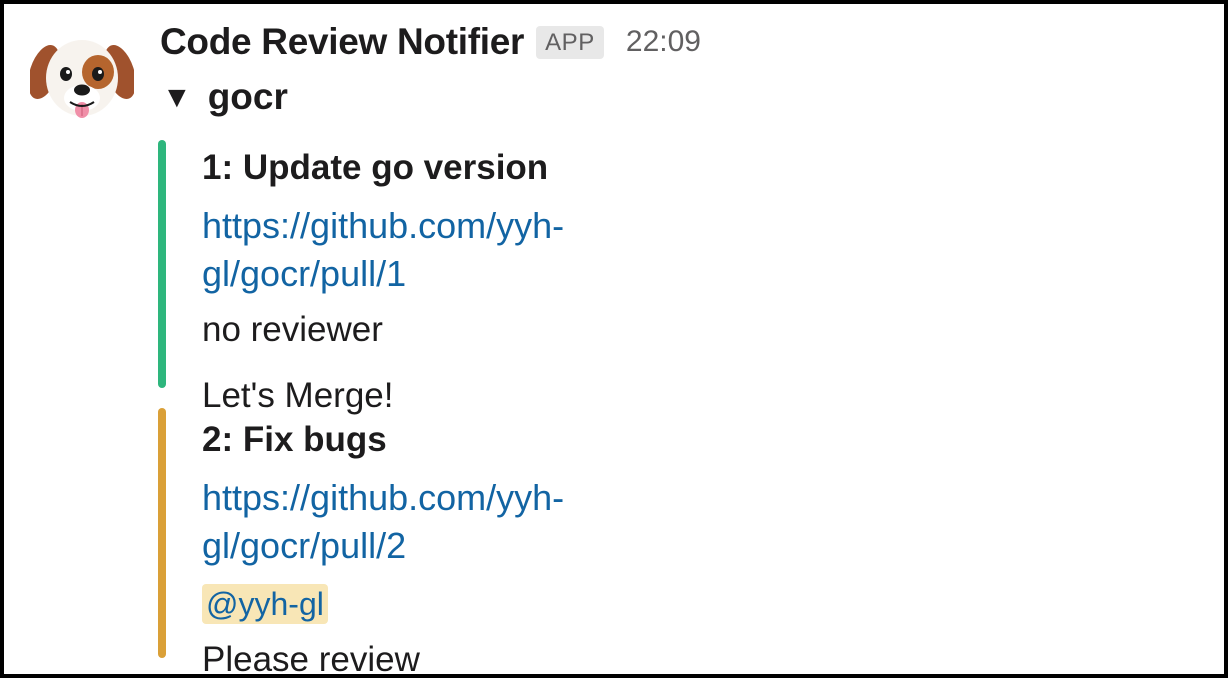 The image size is (1228, 684). I want to click on status-text: Let's Merge!, so click(298, 395).